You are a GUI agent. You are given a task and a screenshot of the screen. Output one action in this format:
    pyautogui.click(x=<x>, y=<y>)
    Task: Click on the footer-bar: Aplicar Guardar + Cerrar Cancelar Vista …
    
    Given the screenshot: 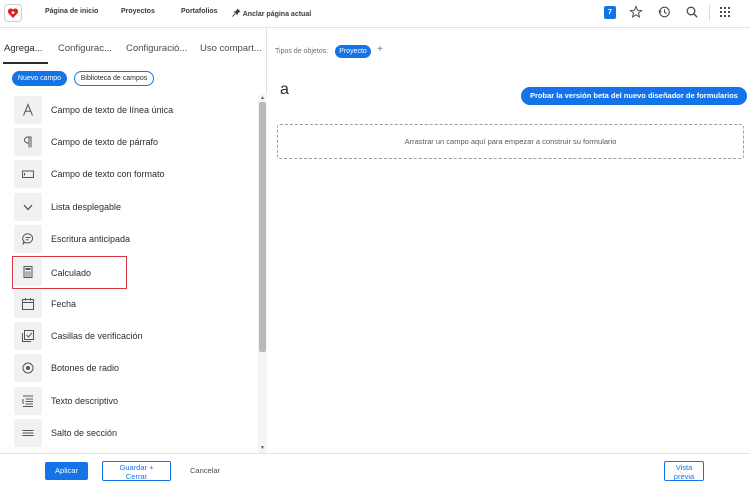 What is the action you would take?
    pyautogui.click(x=375, y=469)
    